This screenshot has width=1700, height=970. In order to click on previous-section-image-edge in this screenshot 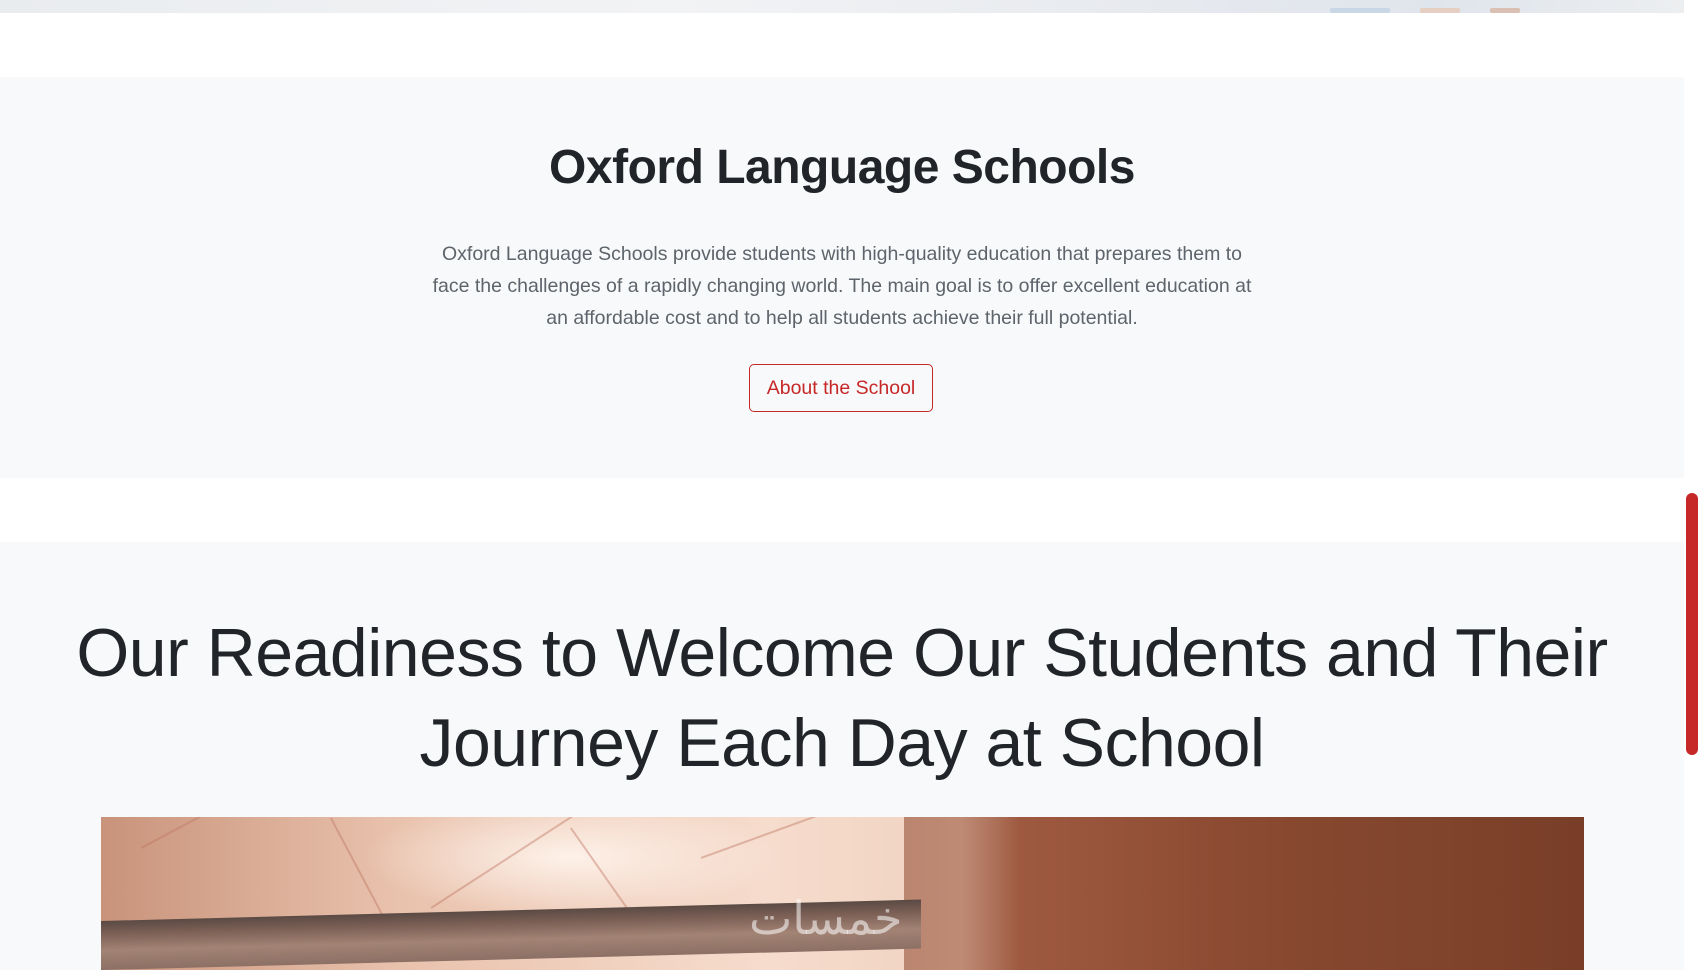, I will do `click(842, 6)`.